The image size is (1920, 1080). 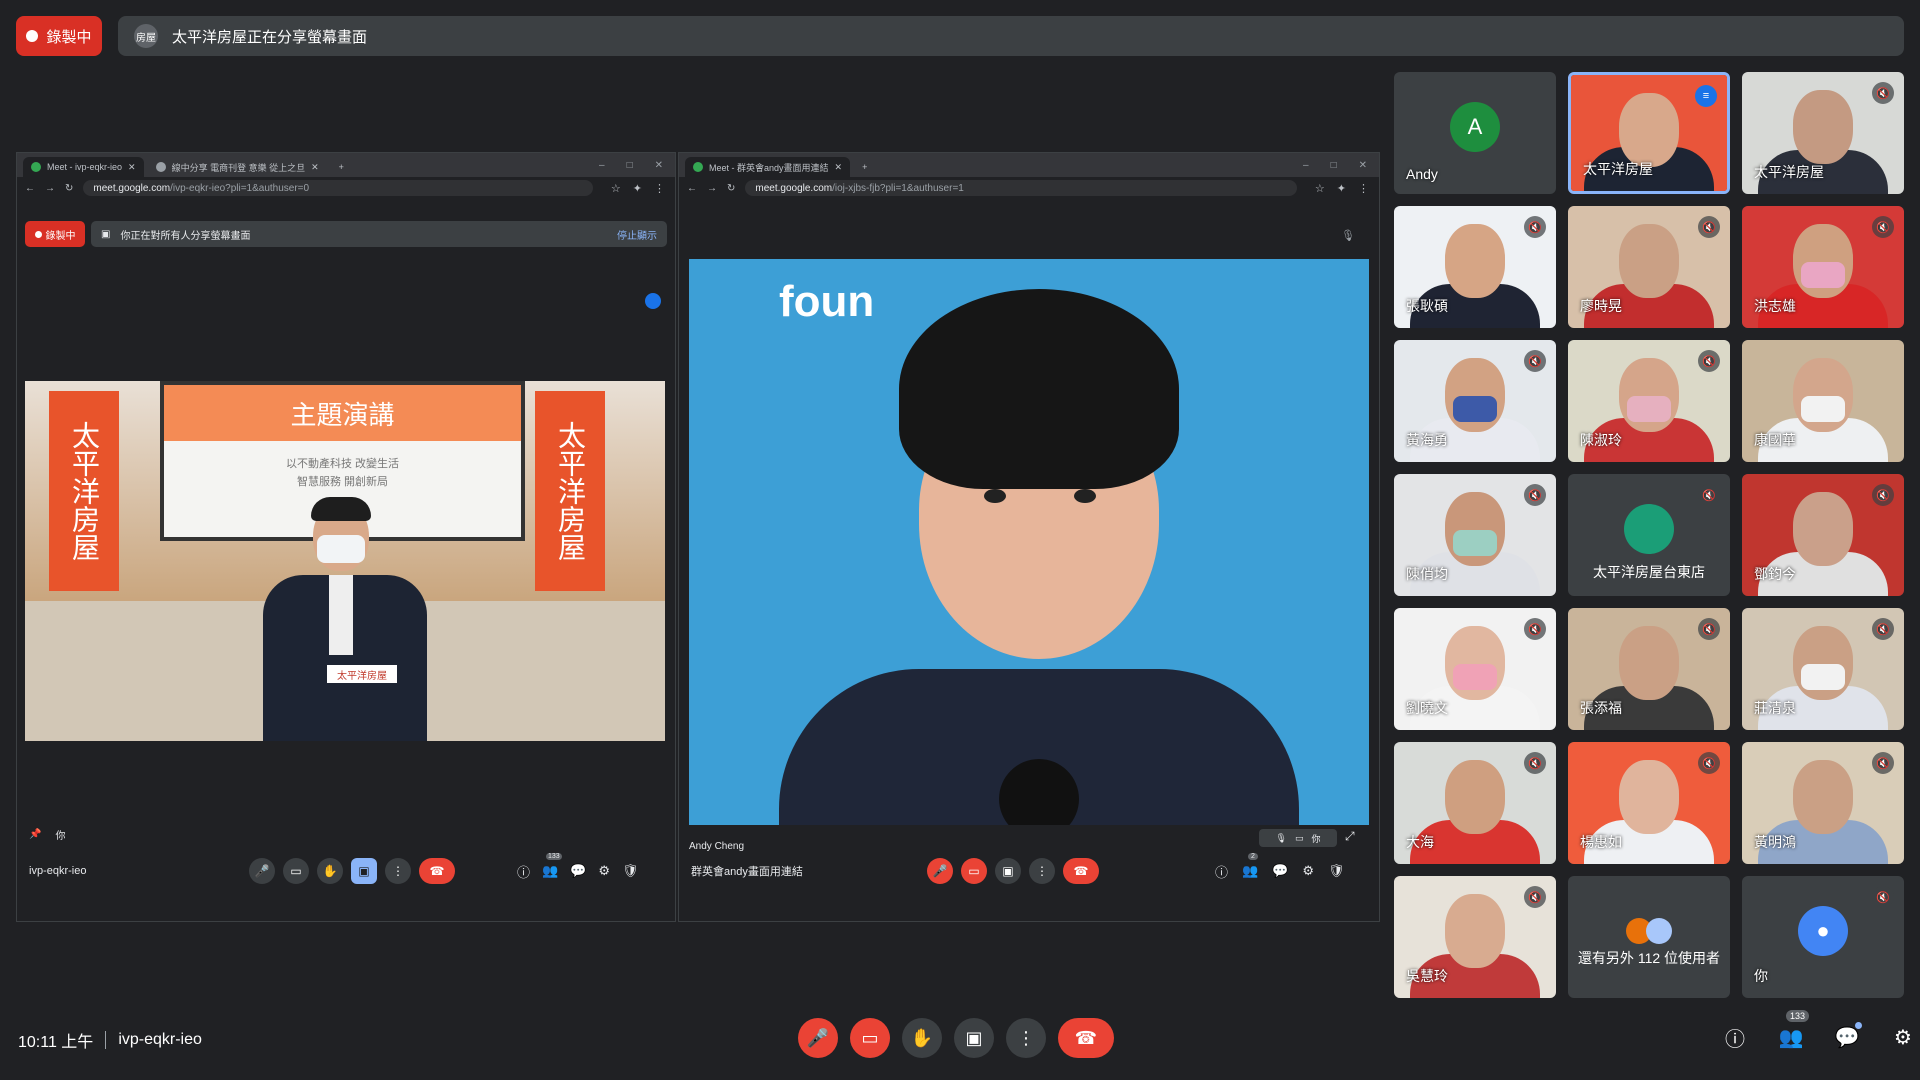 I want to click on camera-off-icon: ▭, so click(x=1299, y=838).